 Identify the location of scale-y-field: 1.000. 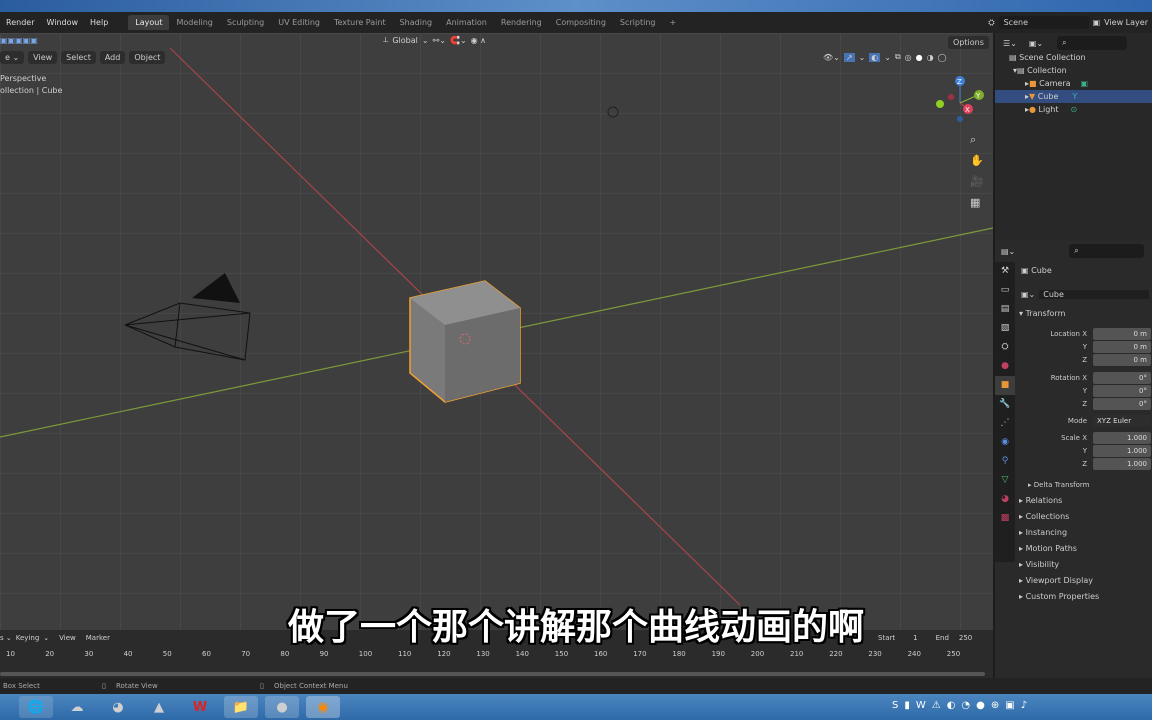
(1122, 451).